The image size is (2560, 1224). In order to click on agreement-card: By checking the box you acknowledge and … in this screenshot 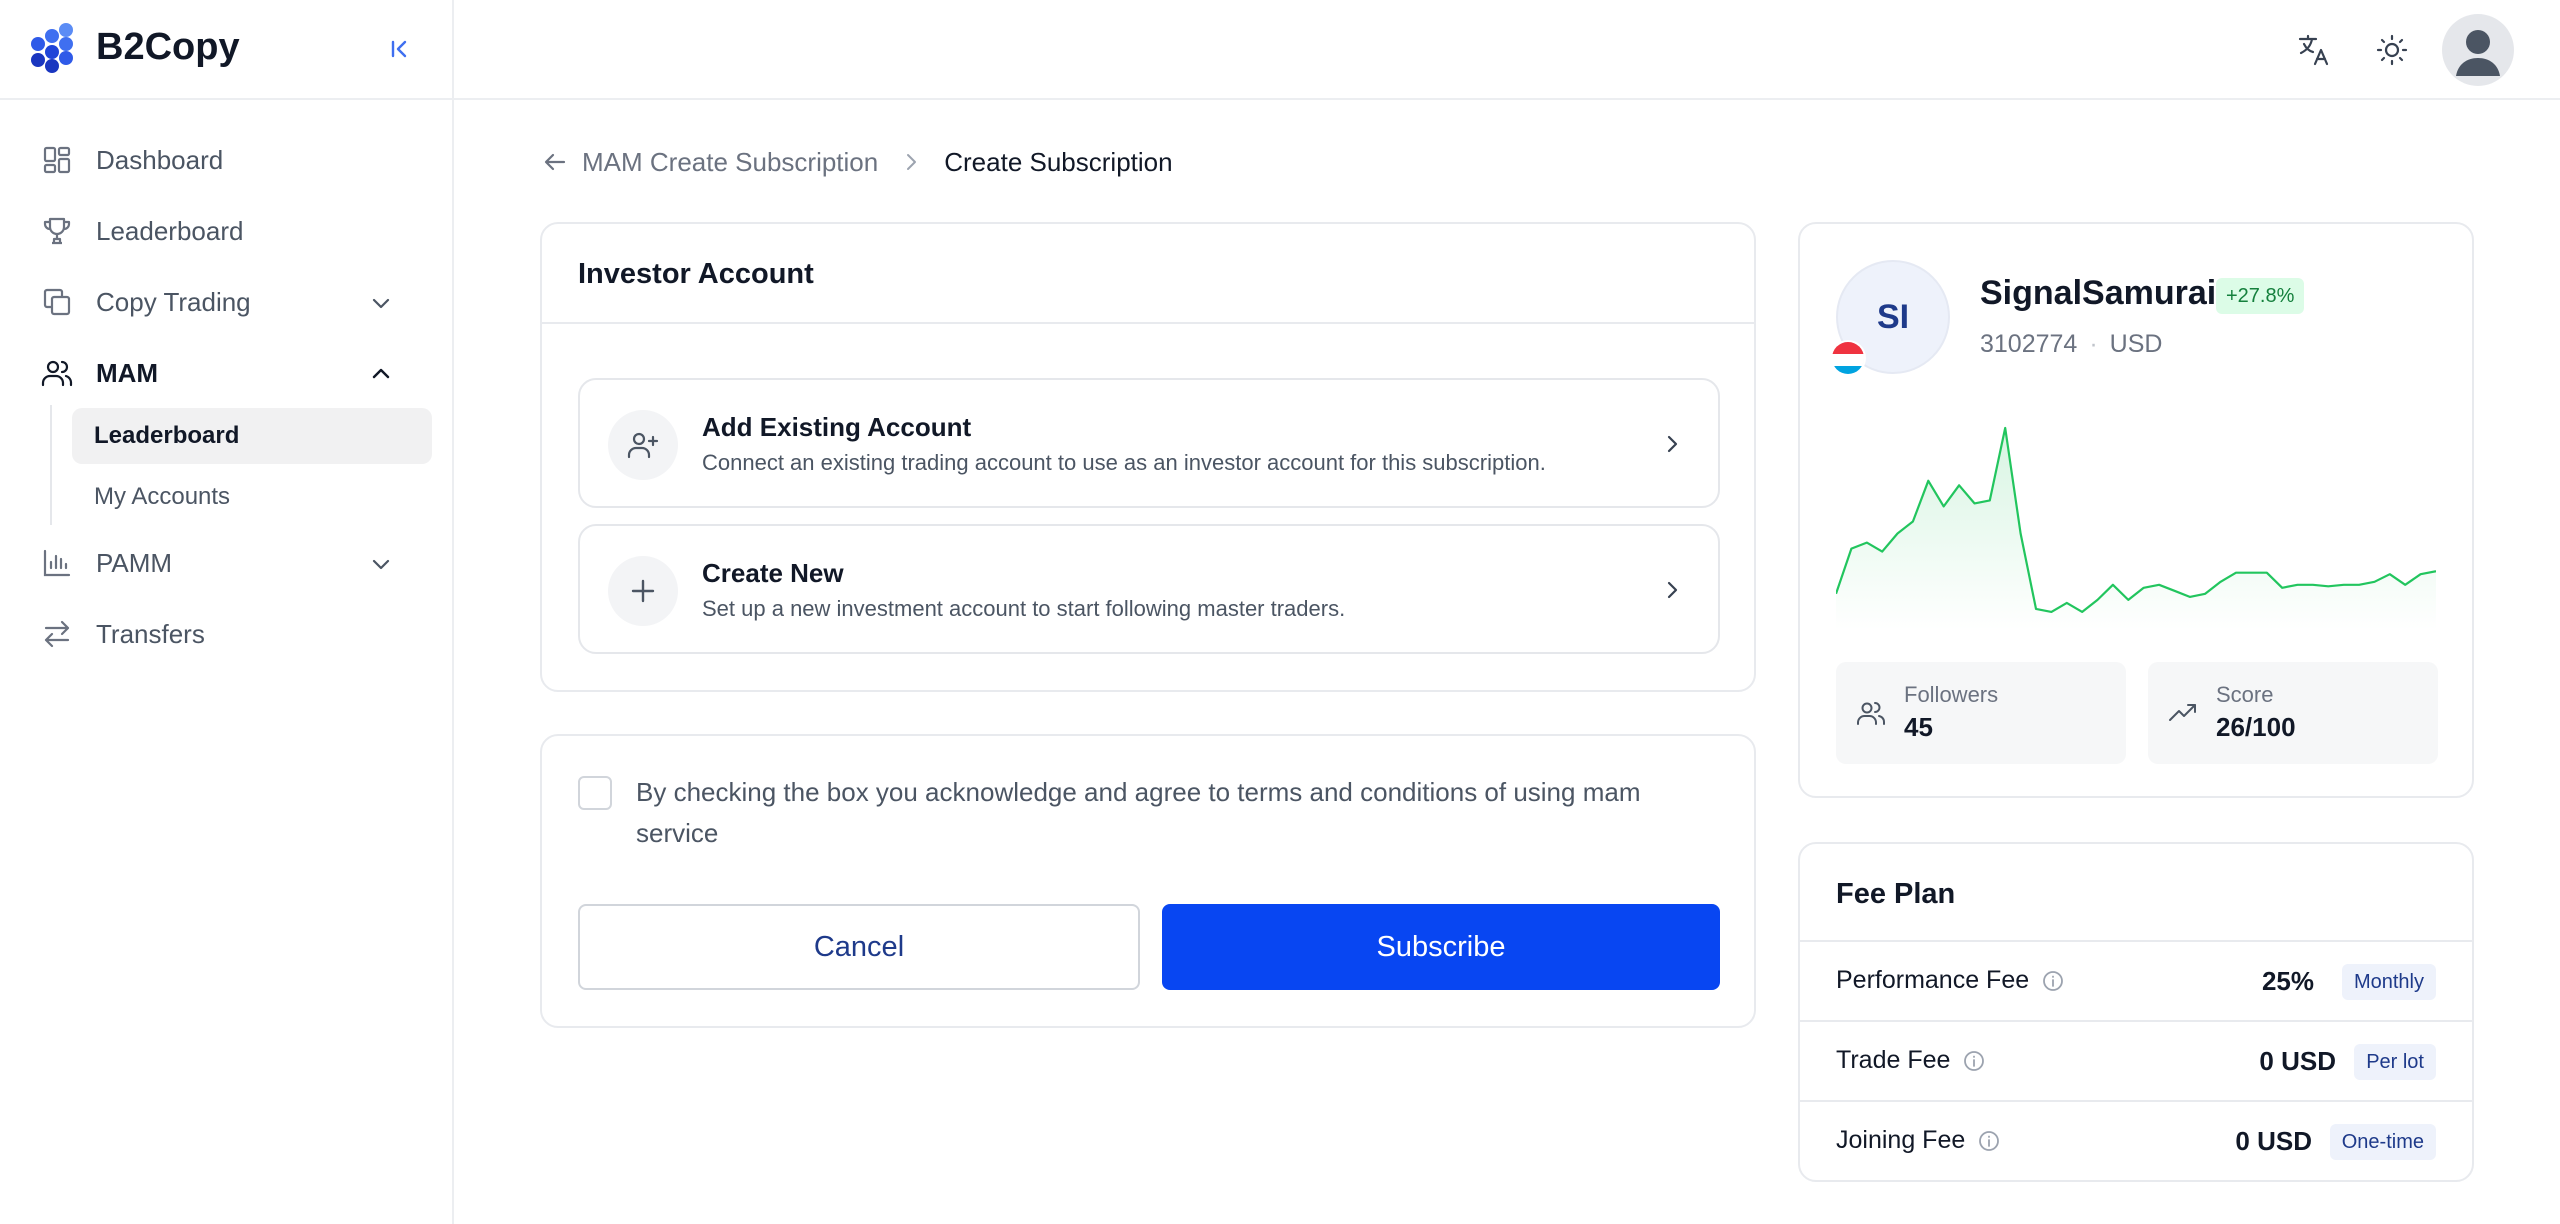, I will do `click(1148, 881)`.